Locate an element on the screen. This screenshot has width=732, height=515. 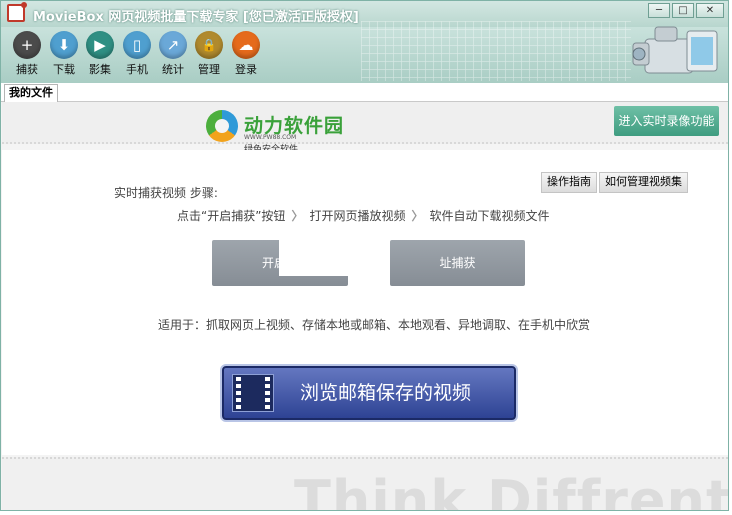
step-1: 点击“开启捕获”按钮 is located at coordinates (231, 216).